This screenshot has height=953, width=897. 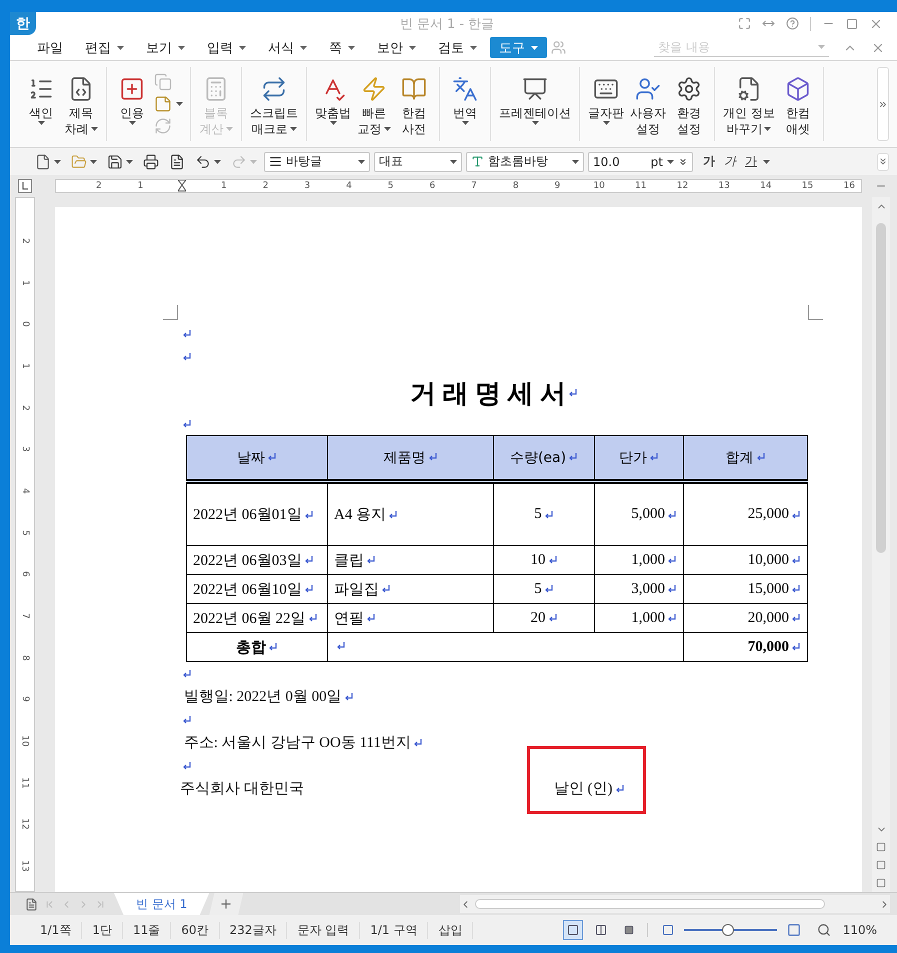 What do you see at coordinates (414, 105) in the screenshot?
I see `ribbon-button: 한컴 사전` at bounding box center [414, 105].